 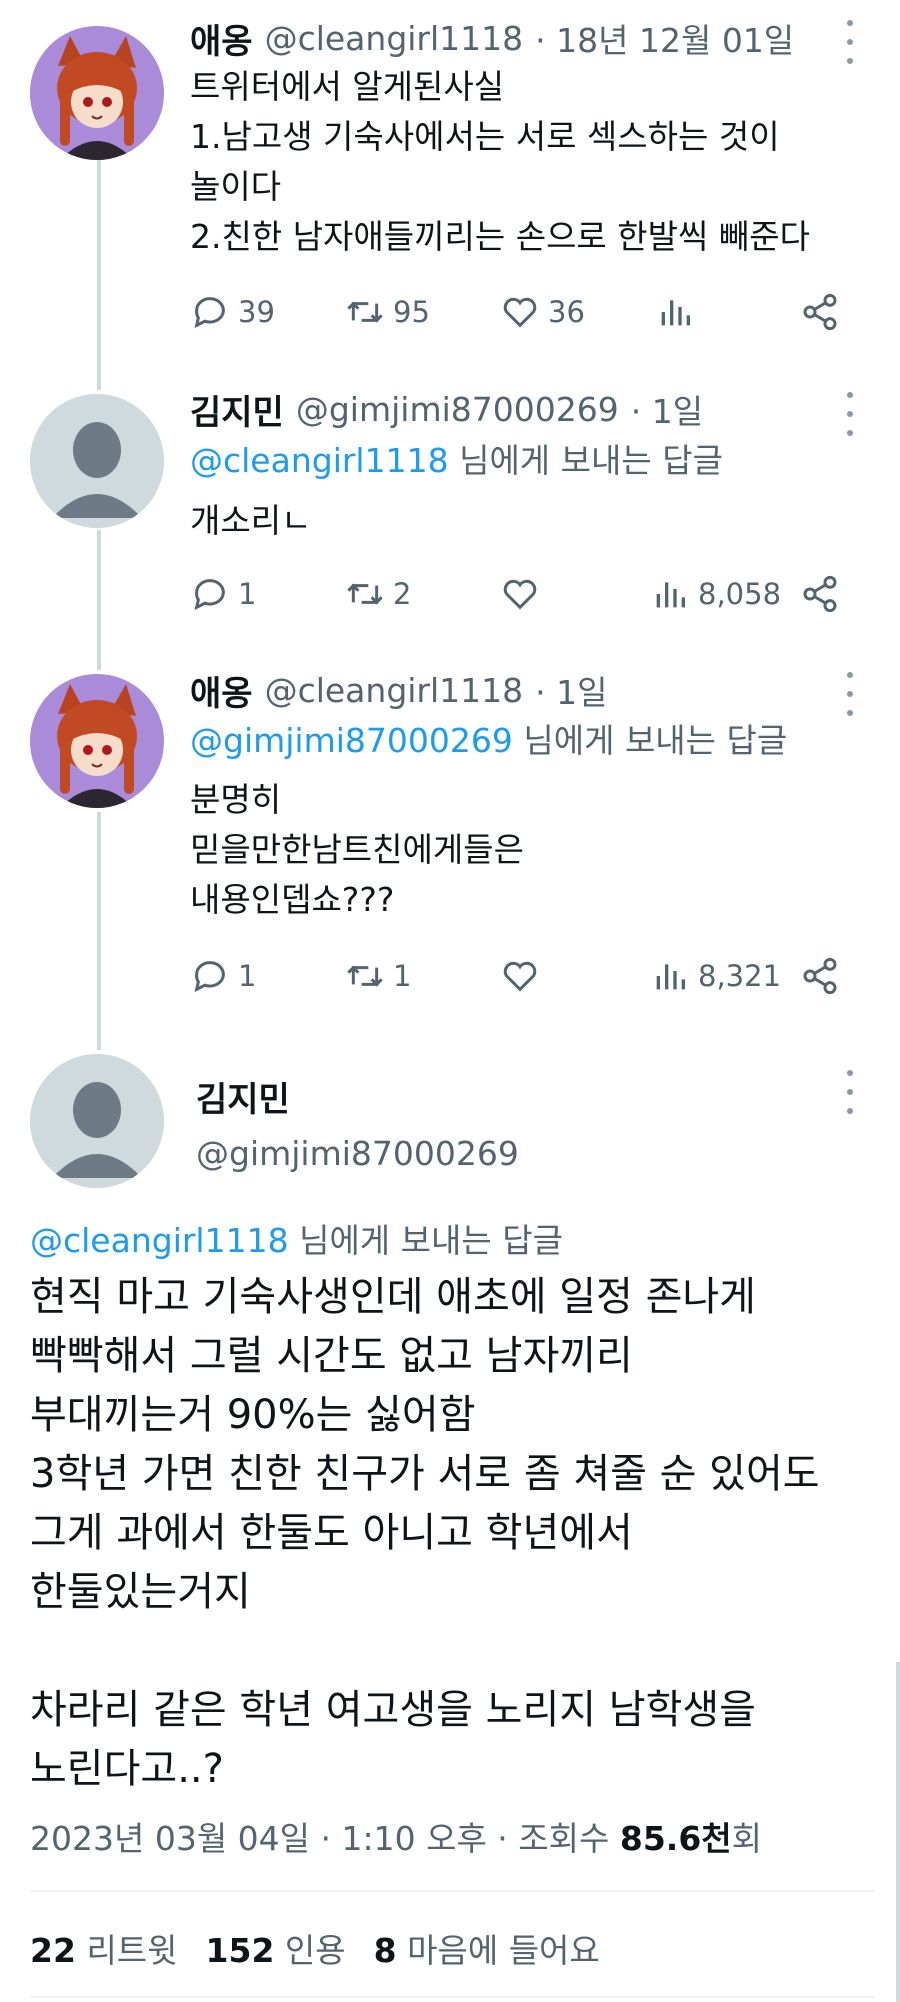 I want to click on reply-context: @cleangirl1118 님에게 보내는 답글, so click(x=296, y=1238).